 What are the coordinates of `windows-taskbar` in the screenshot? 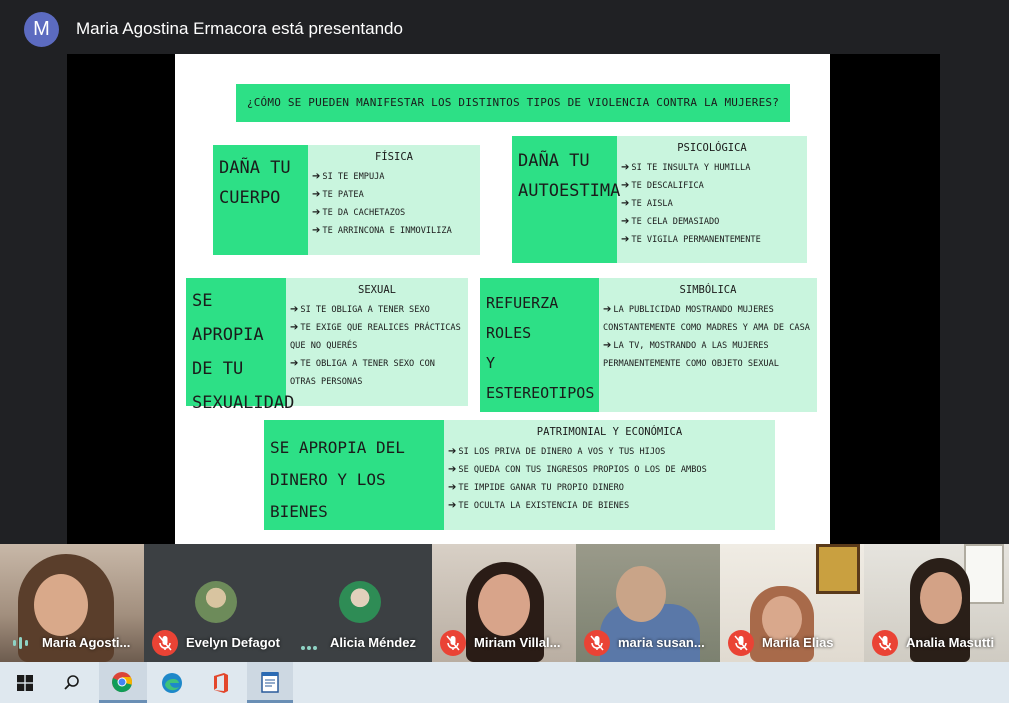 It's located at (504, 682).